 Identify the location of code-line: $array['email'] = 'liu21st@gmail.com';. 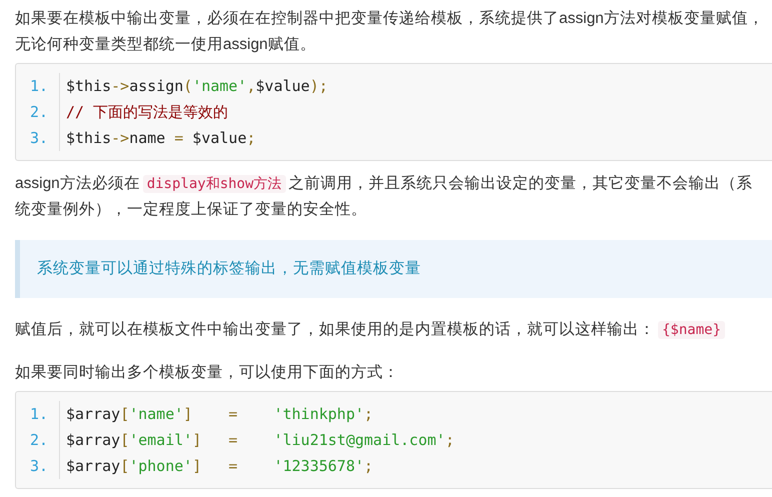
(259, 440).